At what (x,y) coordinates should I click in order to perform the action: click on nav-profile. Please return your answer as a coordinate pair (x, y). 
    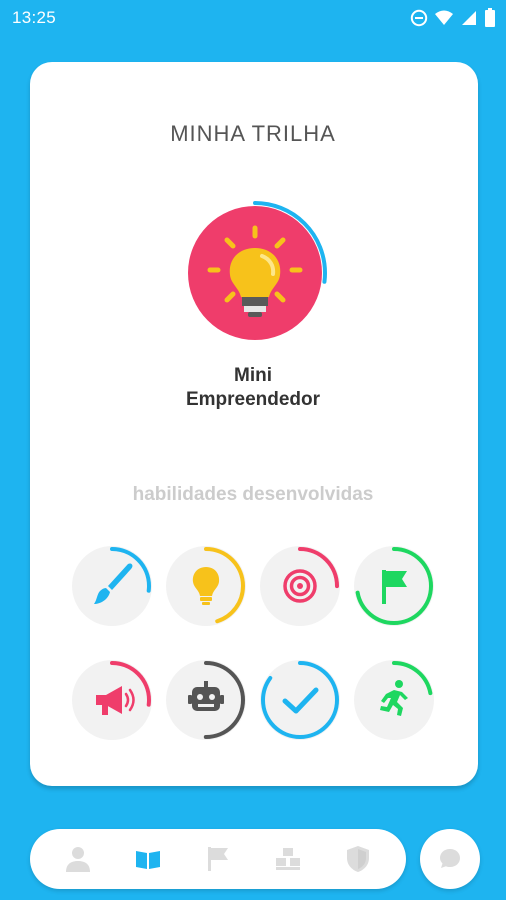
    Looking at the image, I should click on (78, 859).